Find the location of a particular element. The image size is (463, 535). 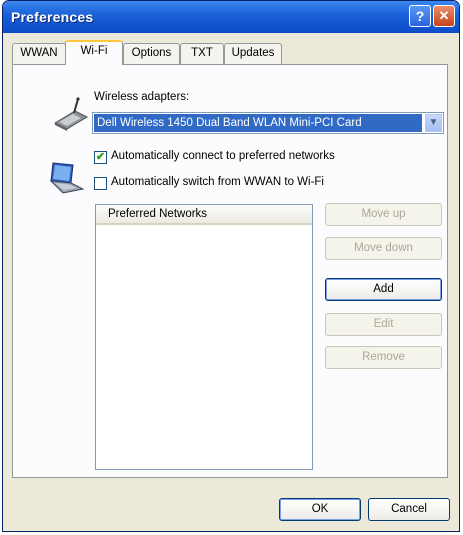

close-button: ✕ is located at coordinates (444, 16).